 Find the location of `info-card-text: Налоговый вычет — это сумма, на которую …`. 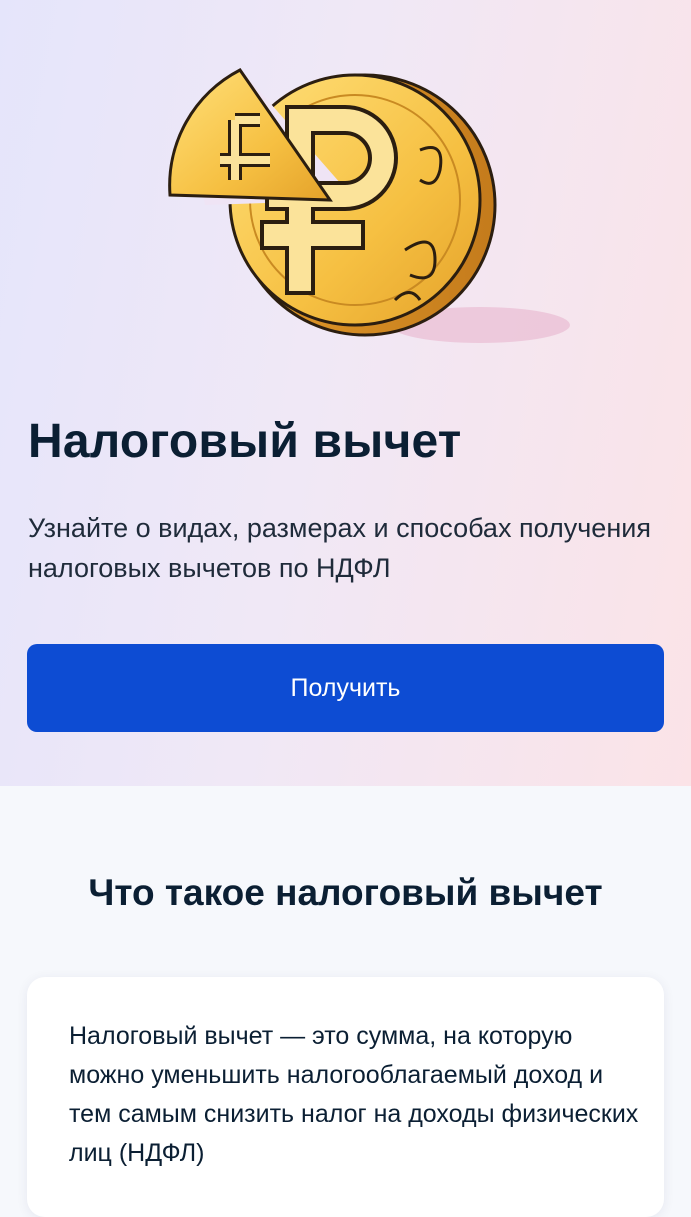

info-card-text: Налоговый вычет — это сумма, на которую … is located at coordinates (354, 1094).